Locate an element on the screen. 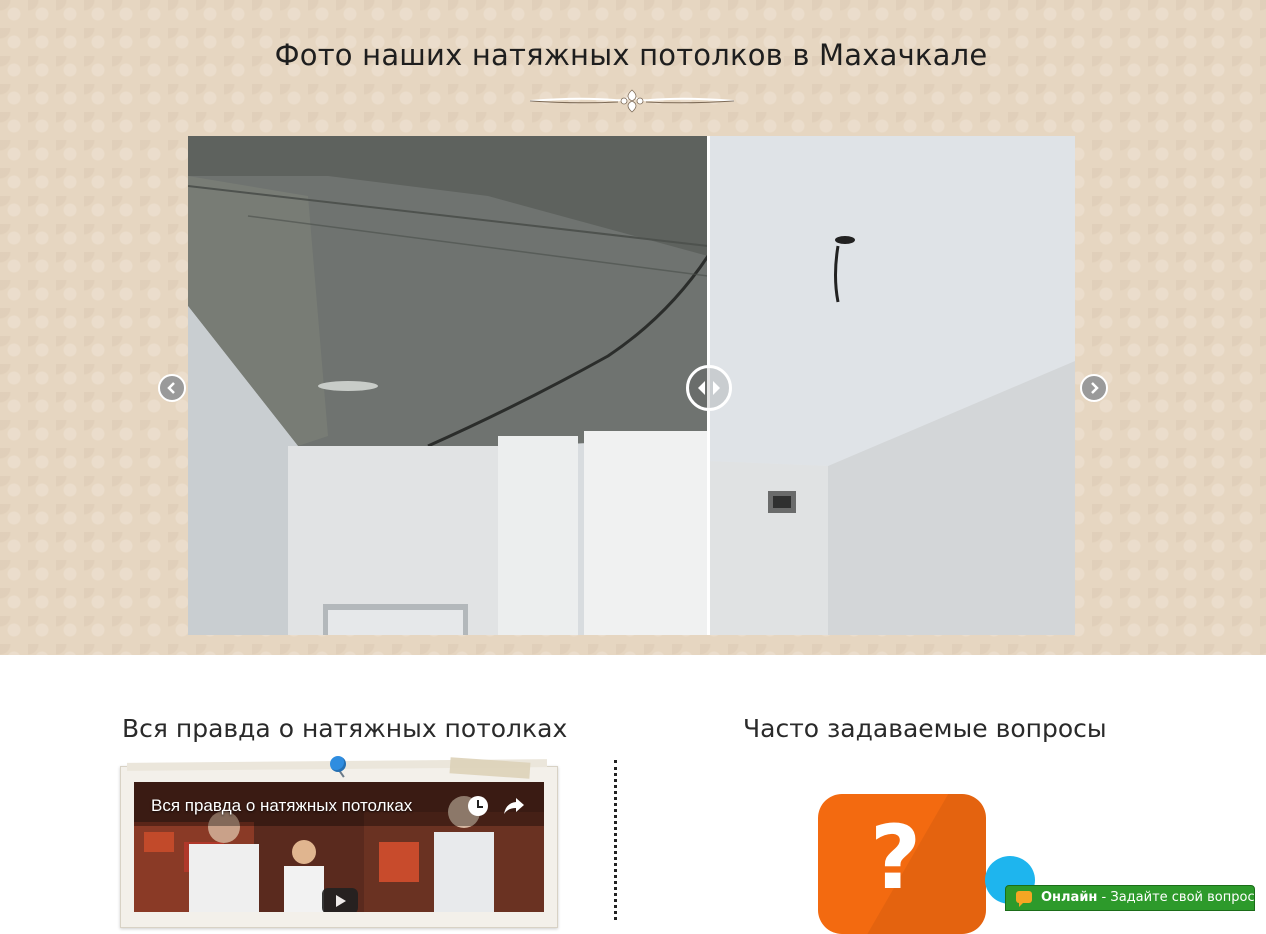 Image resolution: width=1266 pixels, height=934 pixels. faq-section-title: Часто задаваемые вопросы is located at coordinates (925, 728).